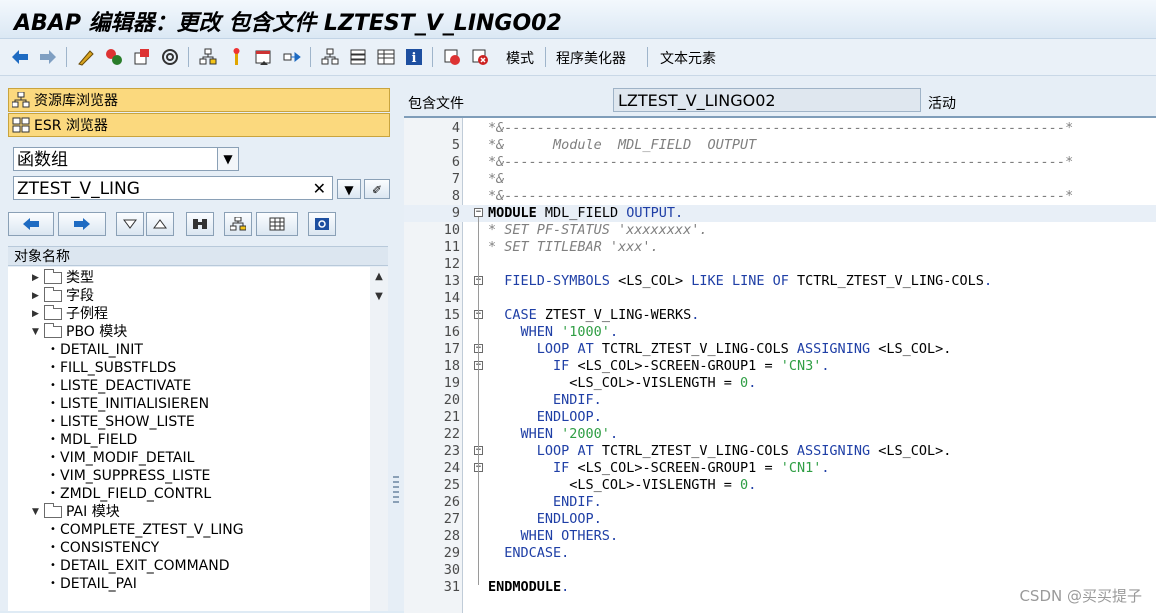  I want to click on display-change-icon, so click(86, 57).